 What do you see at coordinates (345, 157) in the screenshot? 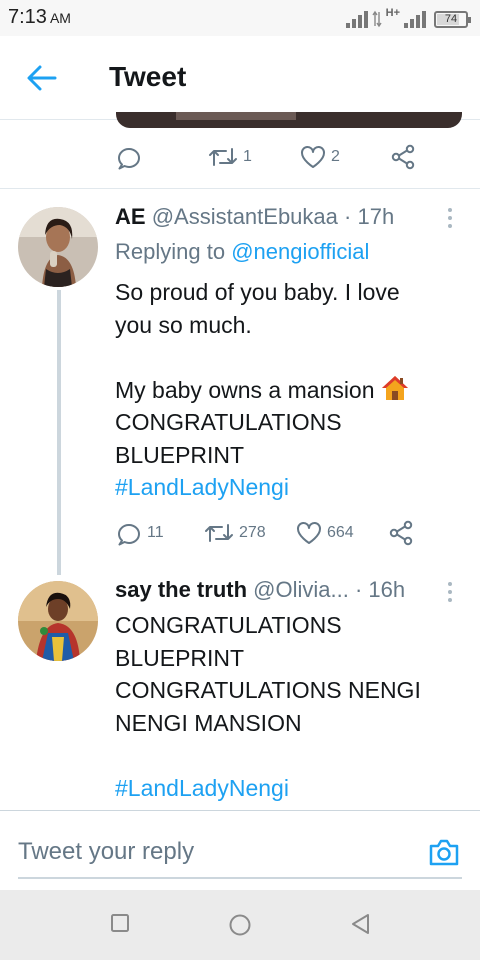
I see `like-button: 2` at bounding box center [345, 157].